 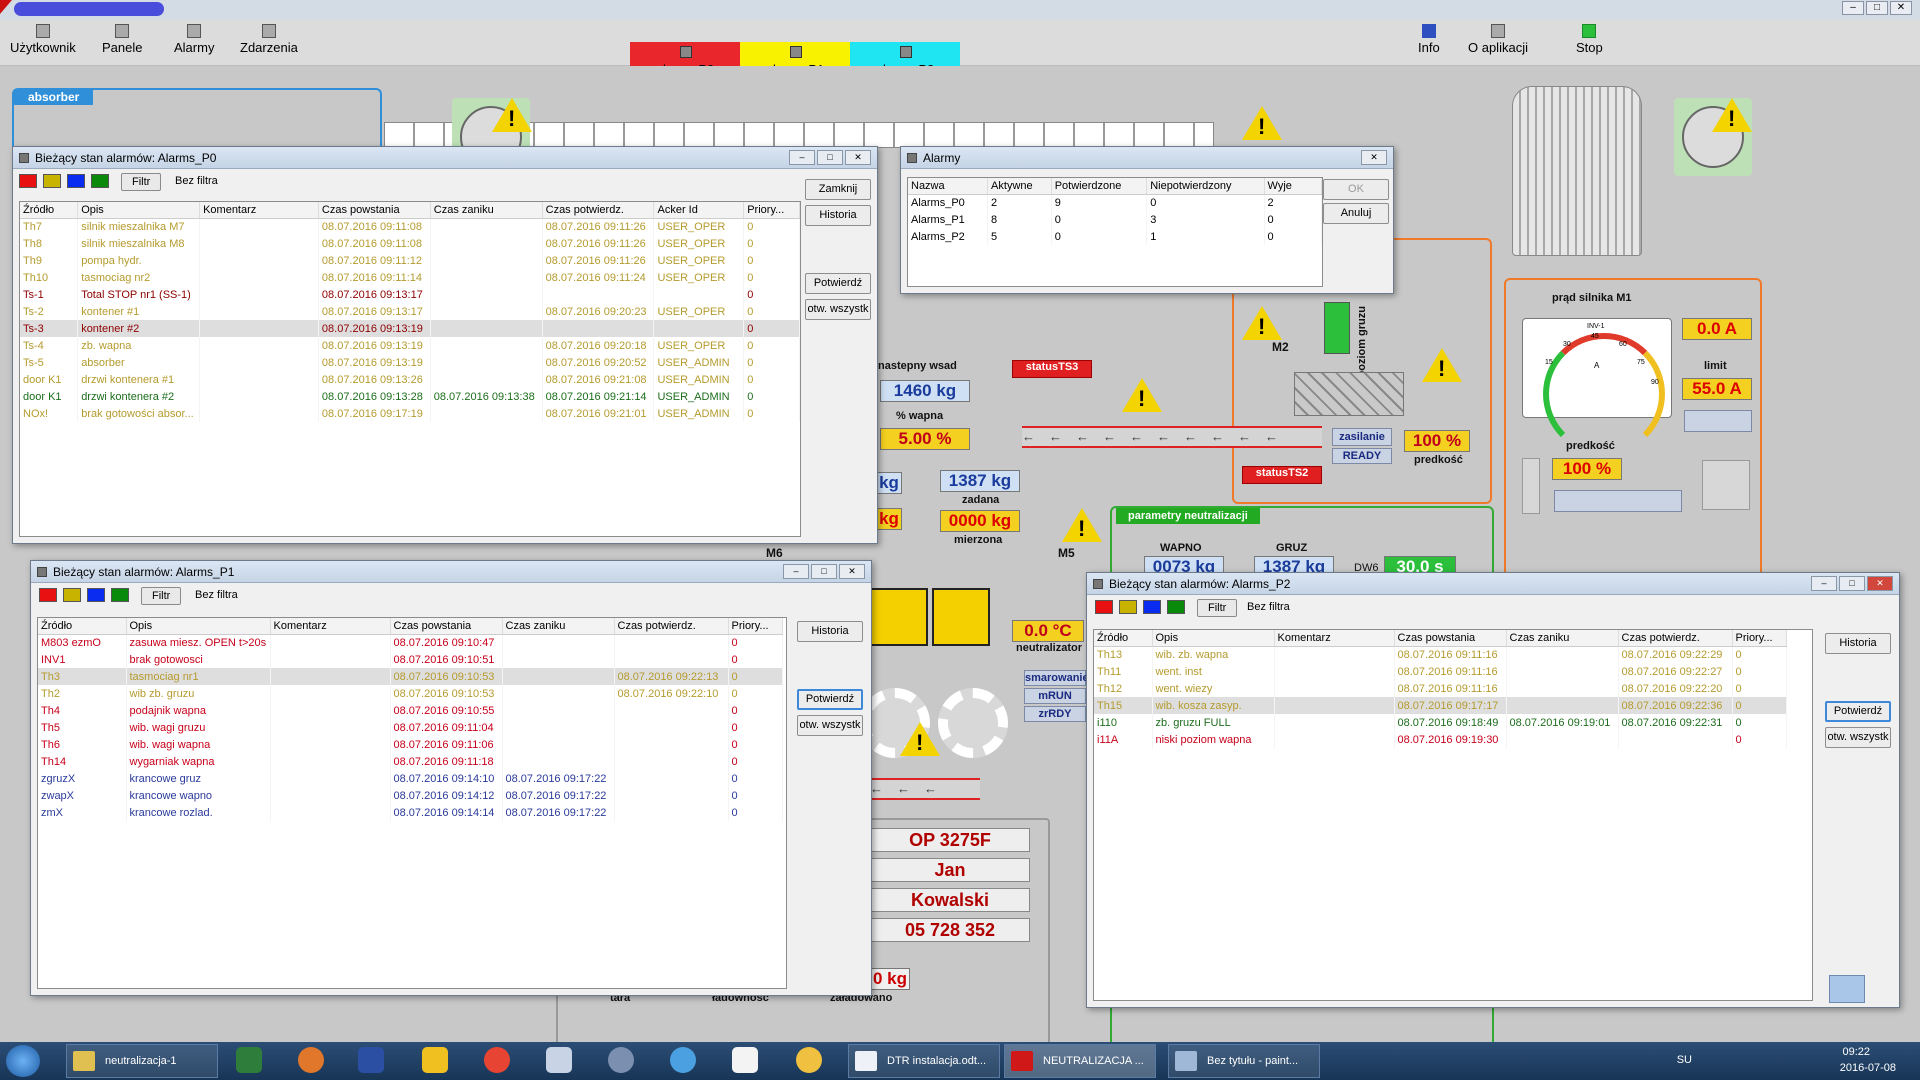 What do you see at coordinates (1115, 236) in the screenshot?
I see `table-row: Alarms_P2 5 0 1 0` at bounding box center [1115, 236].